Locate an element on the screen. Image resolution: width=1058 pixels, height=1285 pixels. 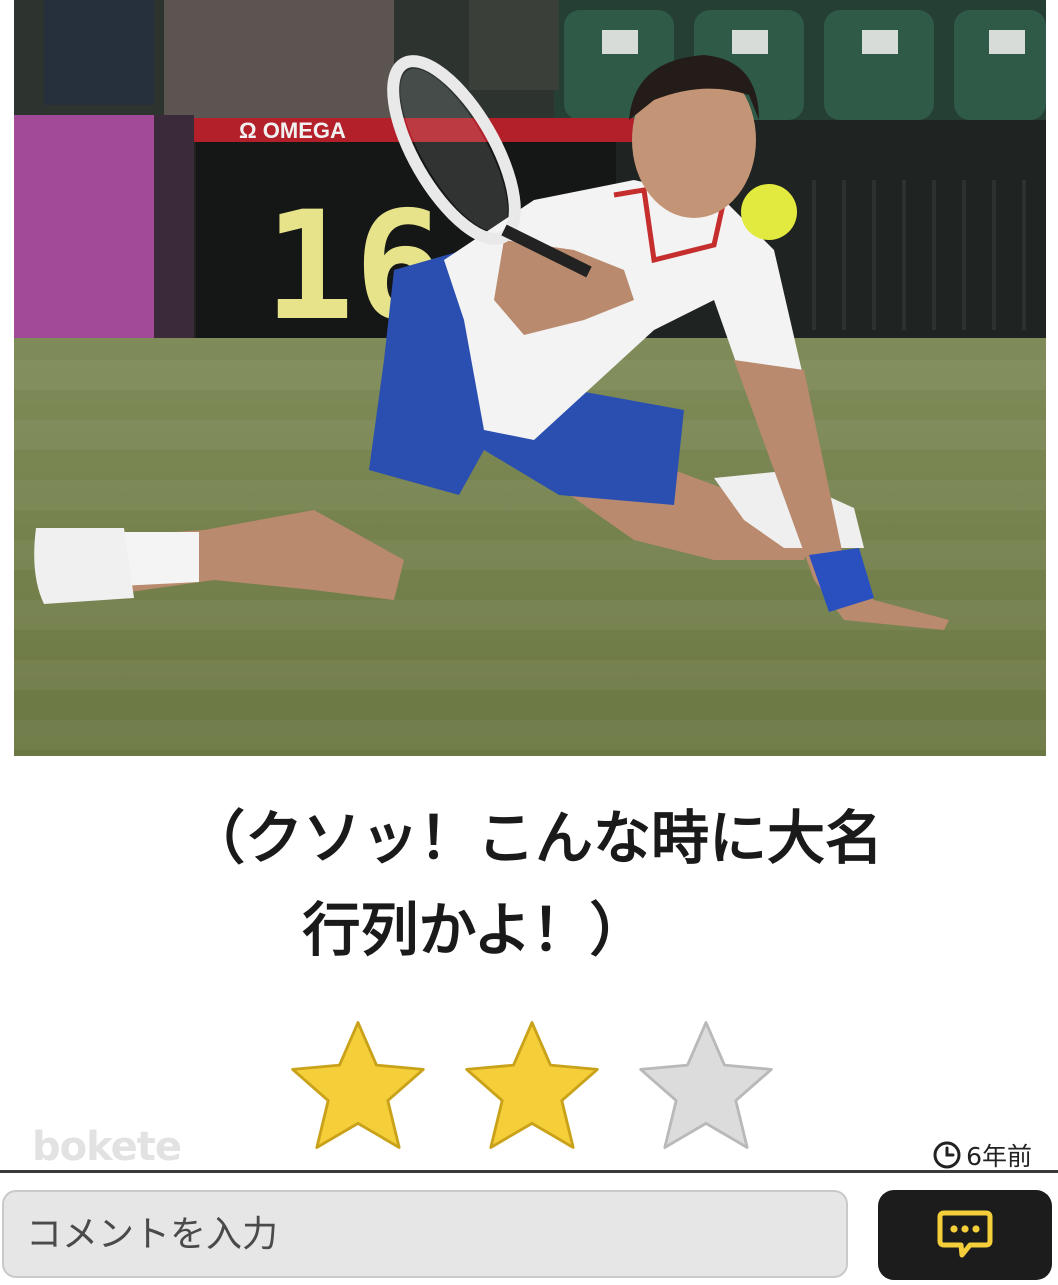
caption-line-1: （クソッ！こんな時に大名 is located at coordinates (534, 838).